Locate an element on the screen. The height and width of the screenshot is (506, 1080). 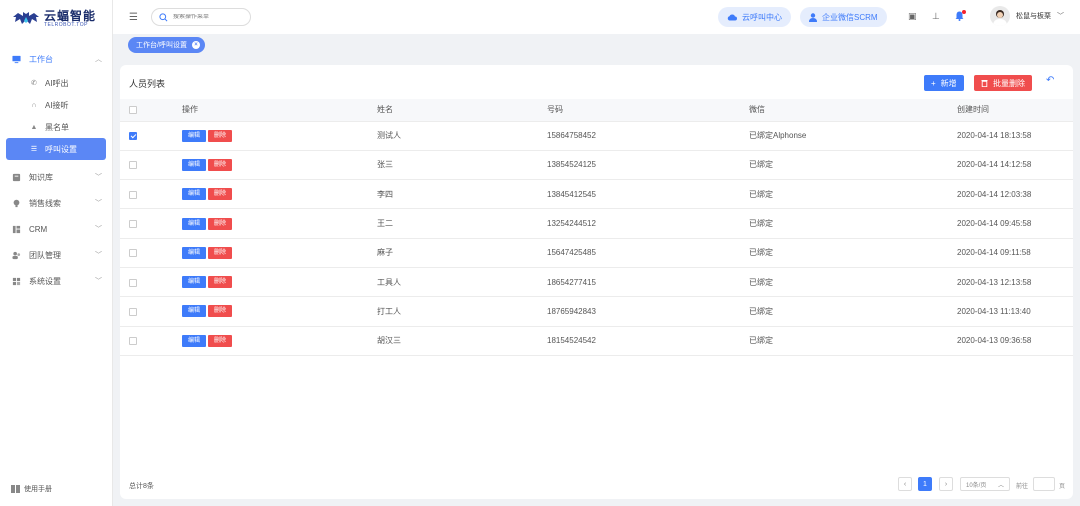
table-row: 编辑 删除 胡汉三 18154524542 已绑定 2020-04-13 09:36:58 is located at coordinates (596, 341).